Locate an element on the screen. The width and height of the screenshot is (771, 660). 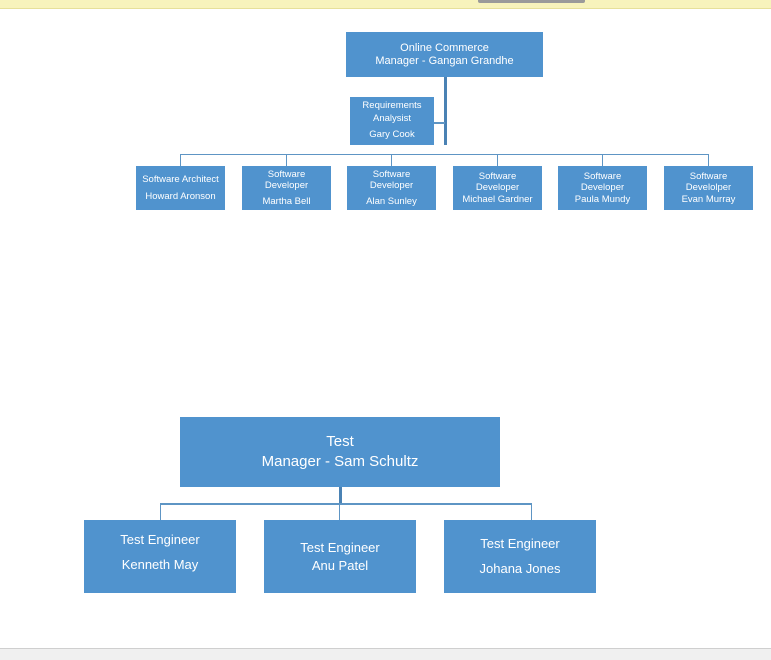
org-node-online-commerce: Online Commerce Manager - Gangan Grandhe is located at coordinates (444, 54).